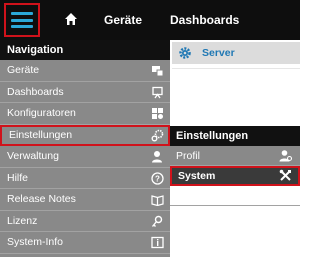  I want to click on submenu-item-label: Profil, so click(188, 156).